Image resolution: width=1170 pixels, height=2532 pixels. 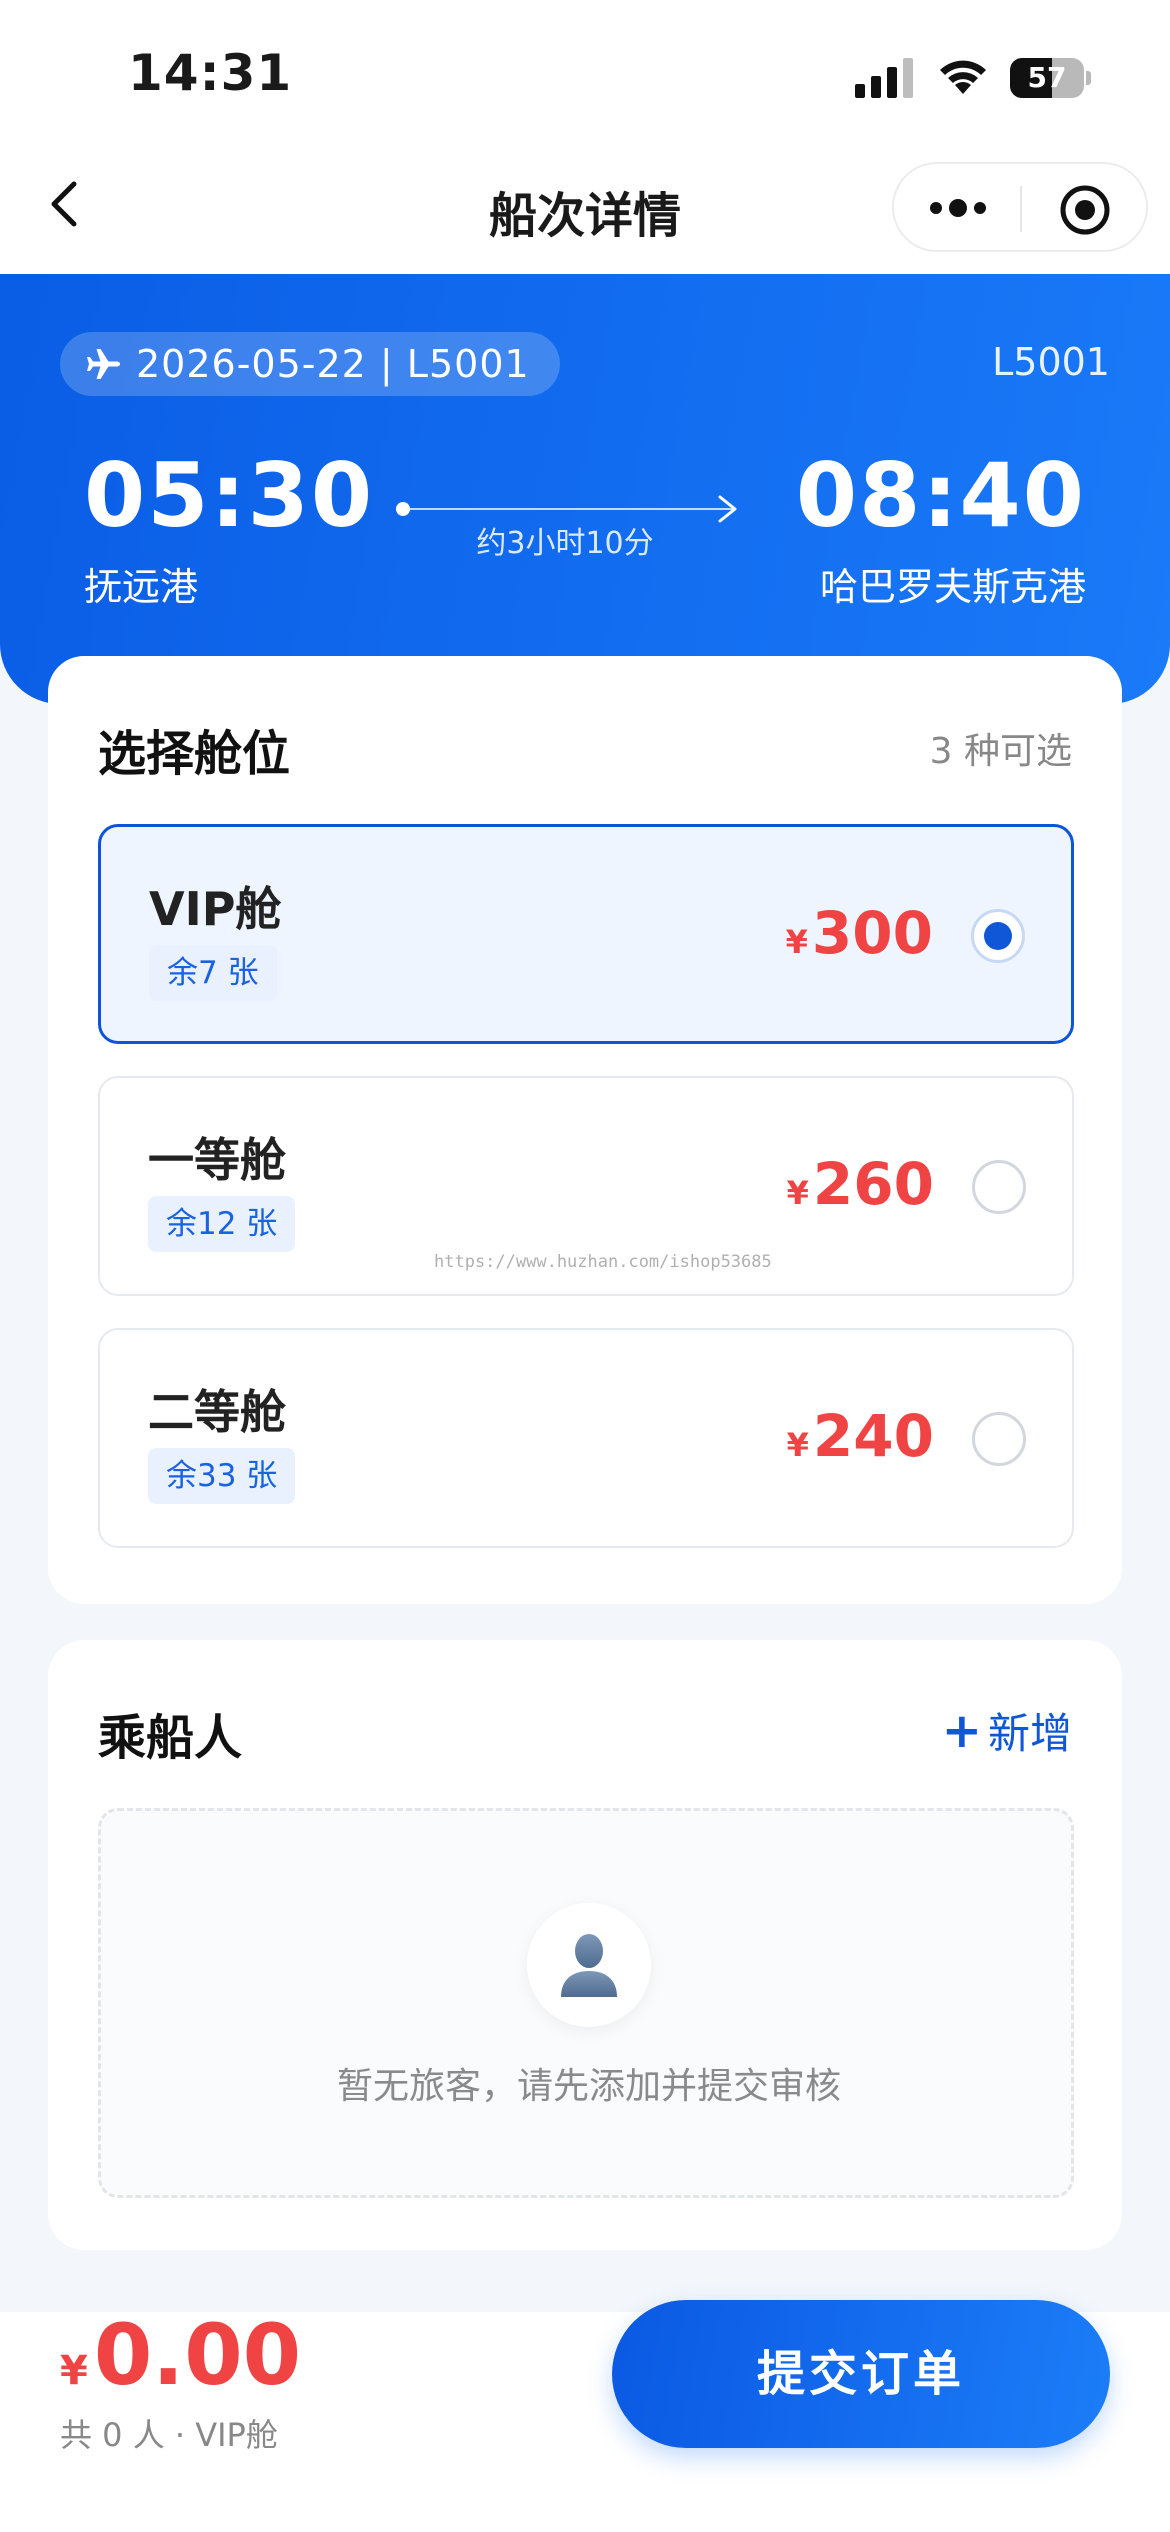 What do you see at coordinates (998, 936) in the screenshot?
I see `cabin-radio-selected` at bounding box center [998, 936].